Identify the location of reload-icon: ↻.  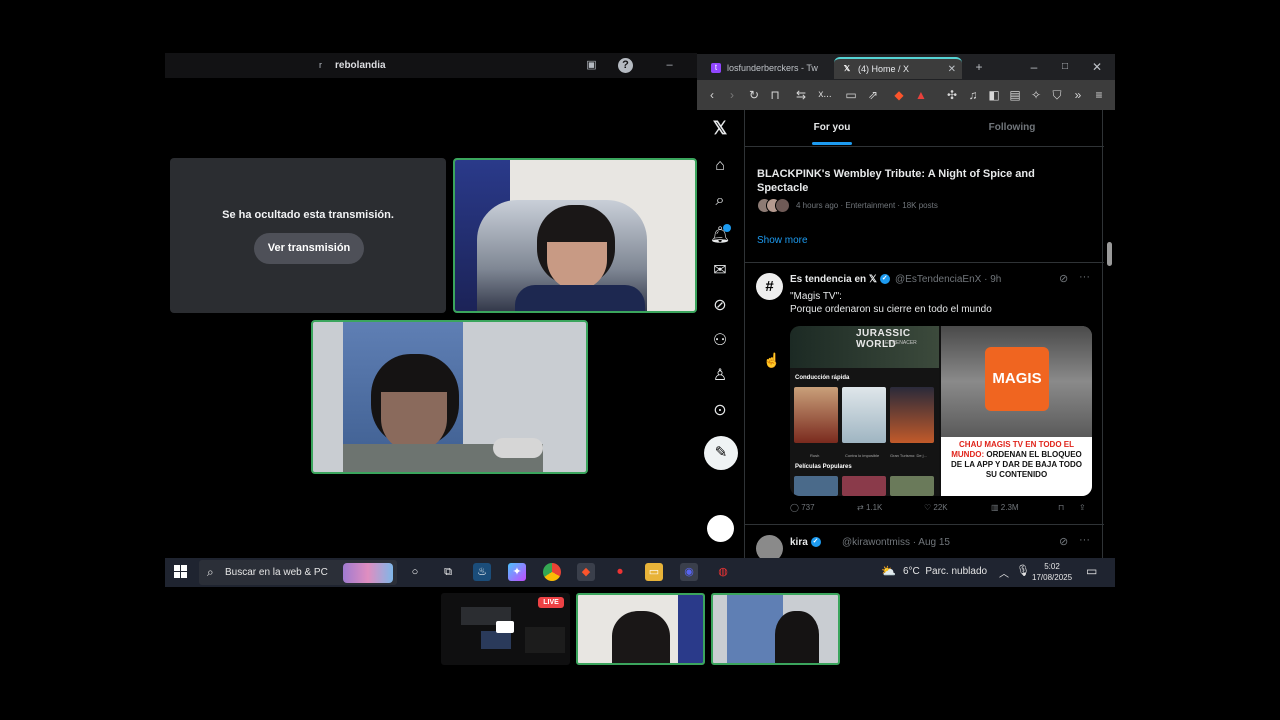
(754, 95).